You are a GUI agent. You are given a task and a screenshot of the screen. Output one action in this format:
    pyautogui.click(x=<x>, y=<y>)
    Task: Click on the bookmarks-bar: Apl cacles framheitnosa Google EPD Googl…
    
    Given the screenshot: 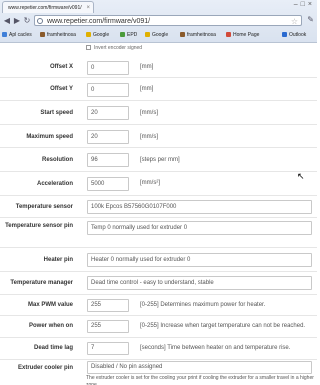 What is the action you would take?
    pyautogui.click(x=158, y=35)
    